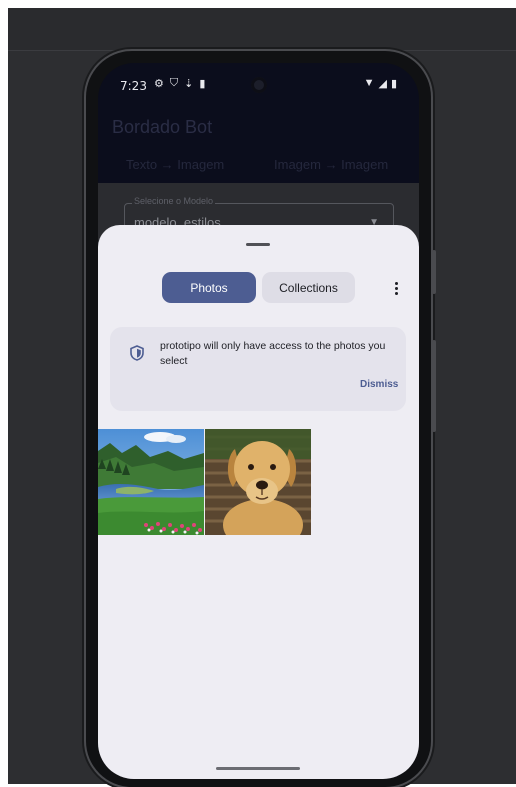 The height and width of the screenshot is (787, 516). I want to click on status-icons-right: ▼ ◢ ▮, so click(380, 83).